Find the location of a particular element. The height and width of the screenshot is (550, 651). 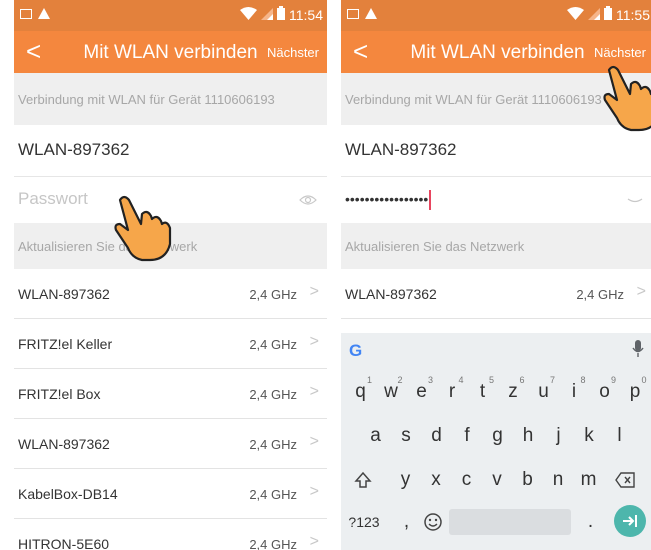

key-number-hint: 1 is located at coordinates (369, 380).